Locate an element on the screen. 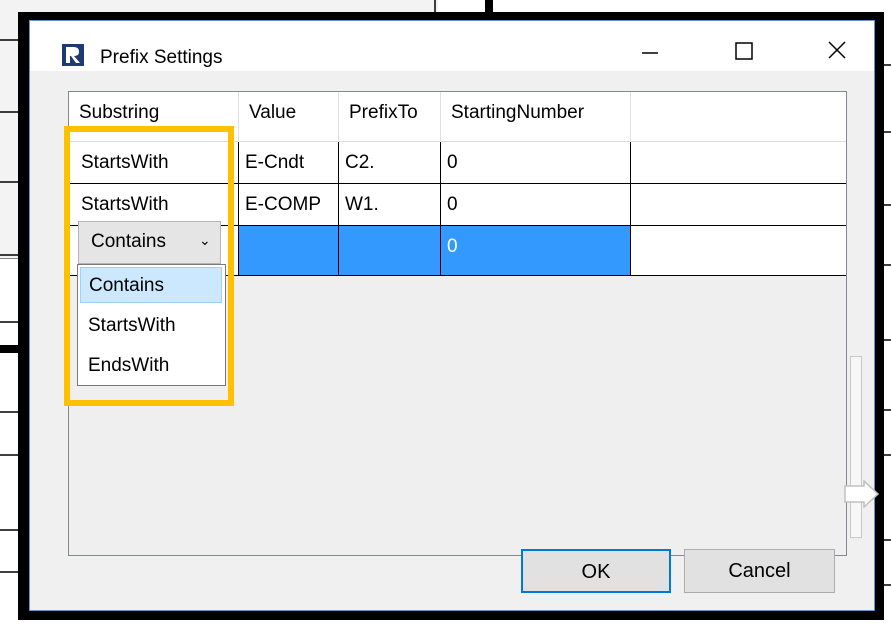 The width and height of the screenshot is (891, 625). revit-logo-icon is located at coordinates (73, 55).